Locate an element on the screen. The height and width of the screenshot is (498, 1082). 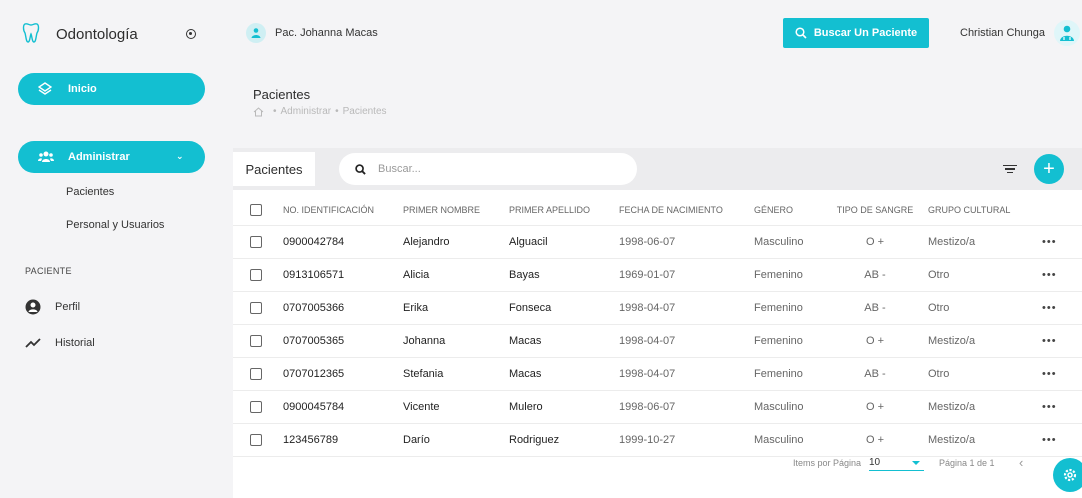
cell-sangre: AB - is located at coordinates (875, 308).